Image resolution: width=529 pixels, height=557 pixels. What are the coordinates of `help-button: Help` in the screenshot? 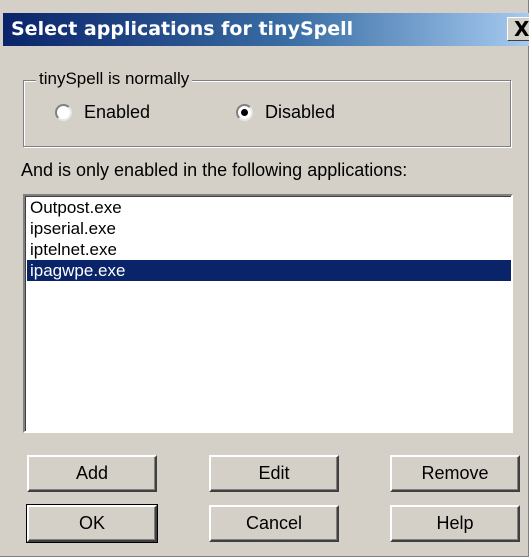 It's located at (455, 523).